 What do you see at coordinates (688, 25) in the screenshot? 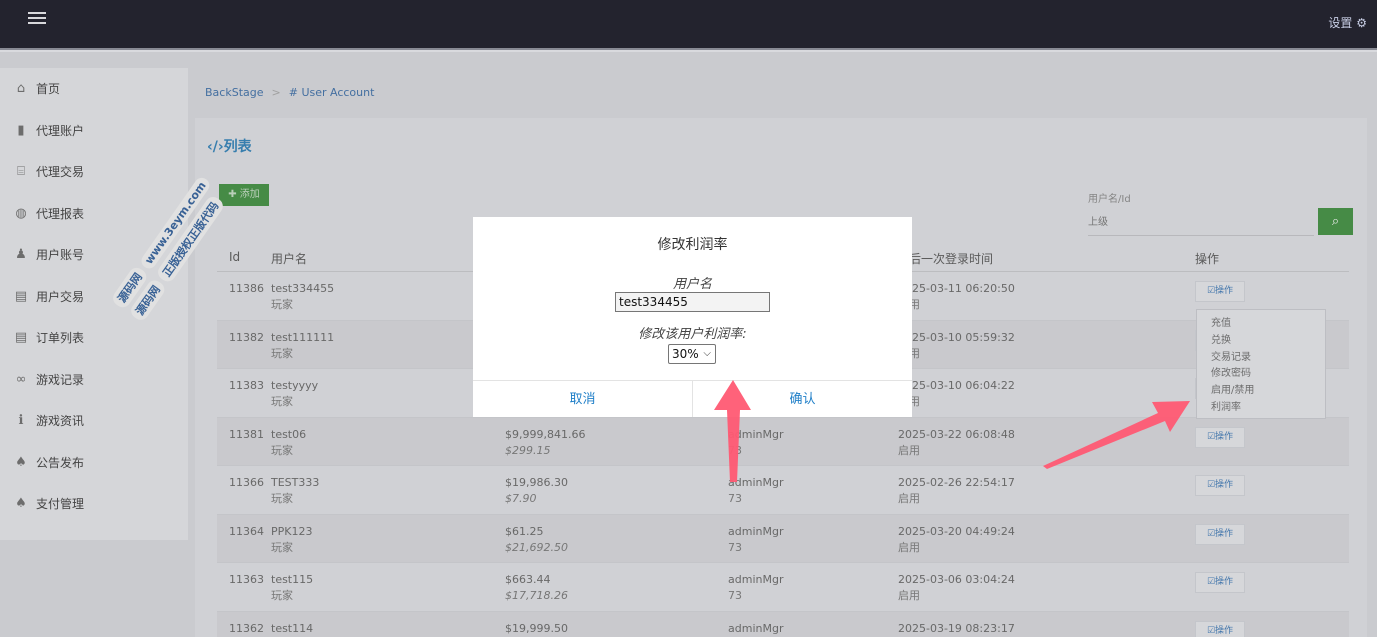
I see `top-bar: 设置 ⚙` at bounding box center [688, 25].